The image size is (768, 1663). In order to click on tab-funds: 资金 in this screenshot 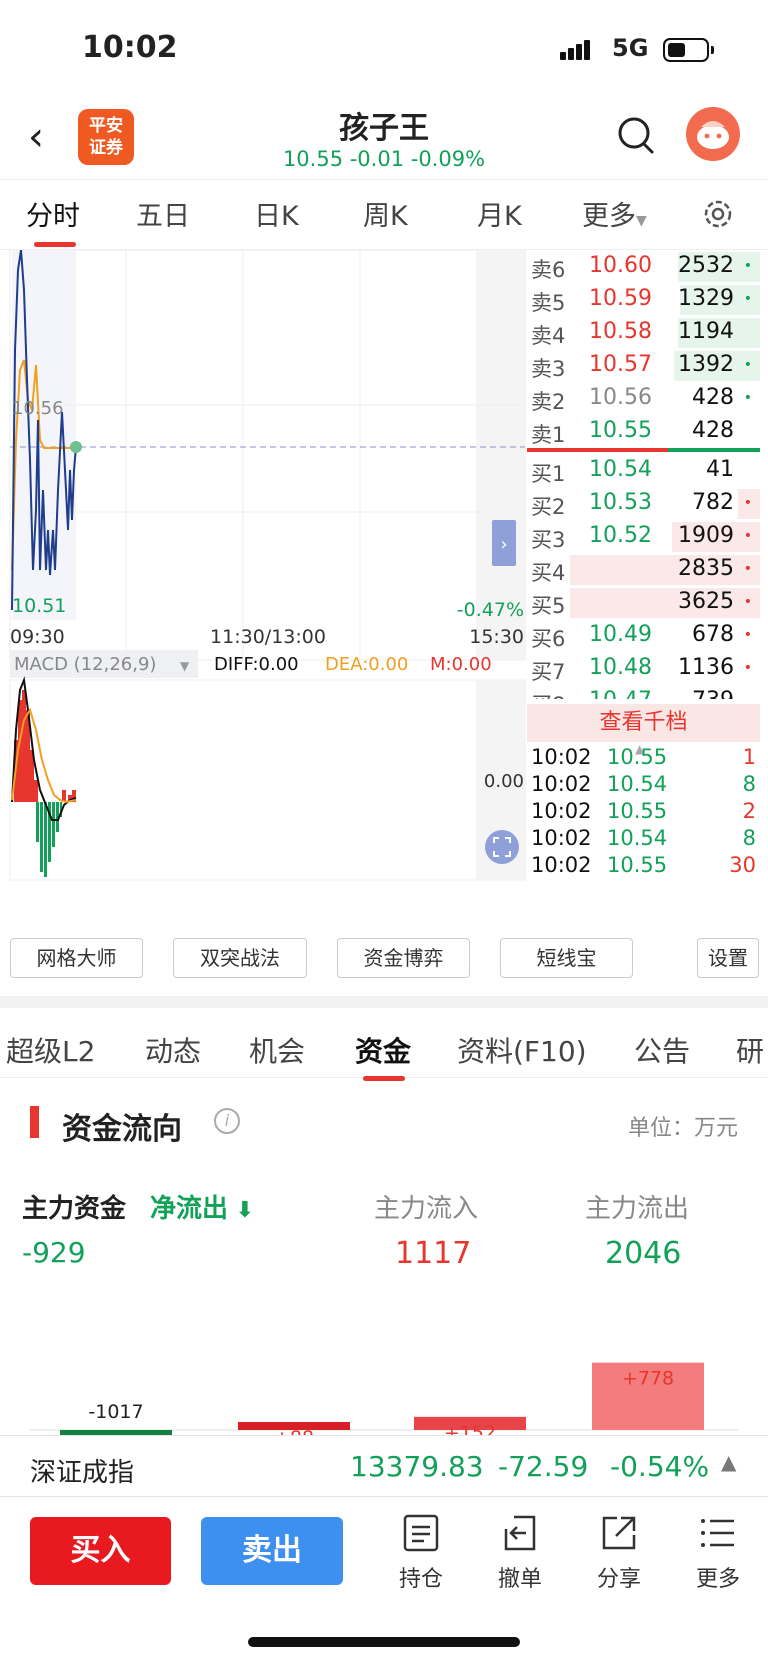, I will do `click(383, 1050)`.